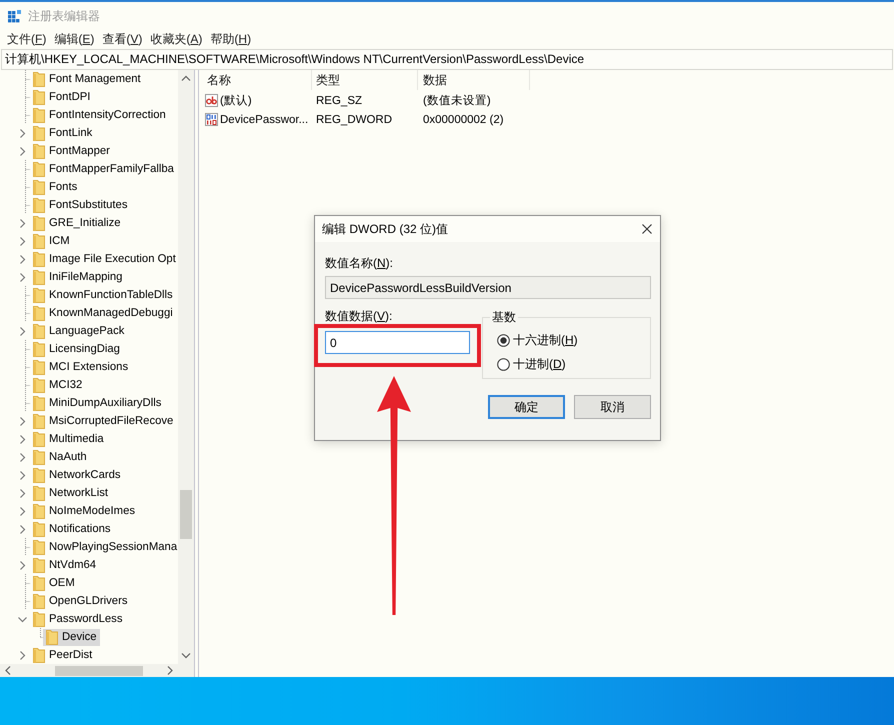 The height and width of the screenshot is (725, 894). What do you see at coordinates (78, 277) in the screenshot?
I see `tree-item: IniFileMapping` at bounding box center [78, 277].